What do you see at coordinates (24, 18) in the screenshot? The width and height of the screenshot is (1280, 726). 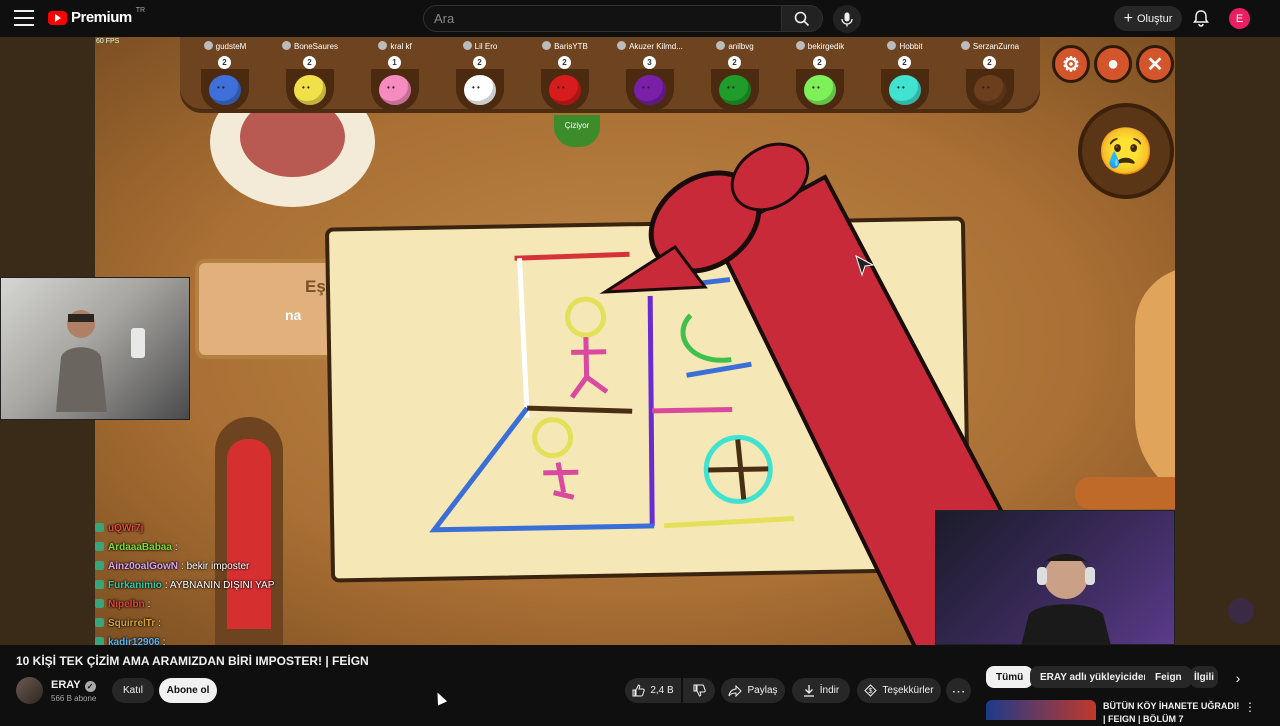 I see `menu-icon` at bounding box center [24, 18].